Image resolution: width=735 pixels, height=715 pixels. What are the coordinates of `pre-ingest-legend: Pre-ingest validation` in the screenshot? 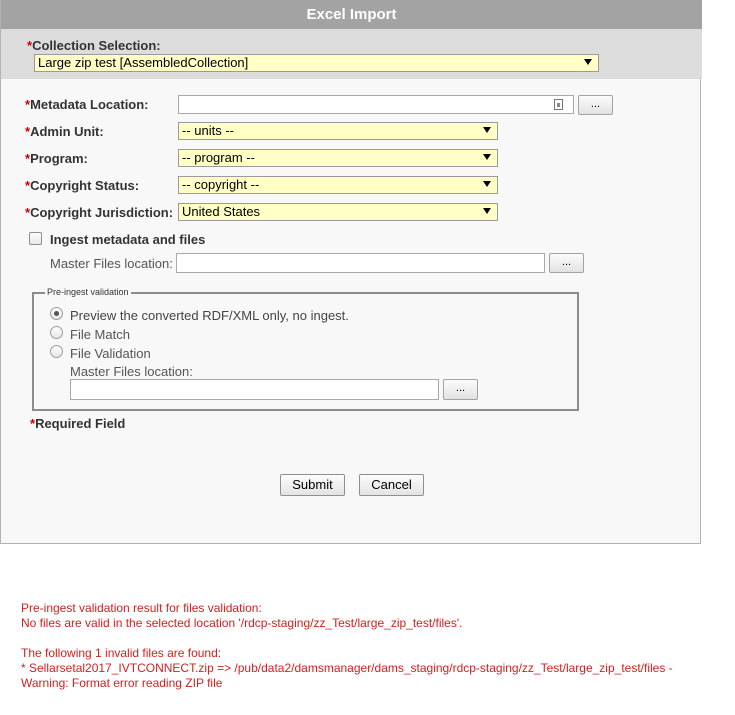 It's located at (88, 292).